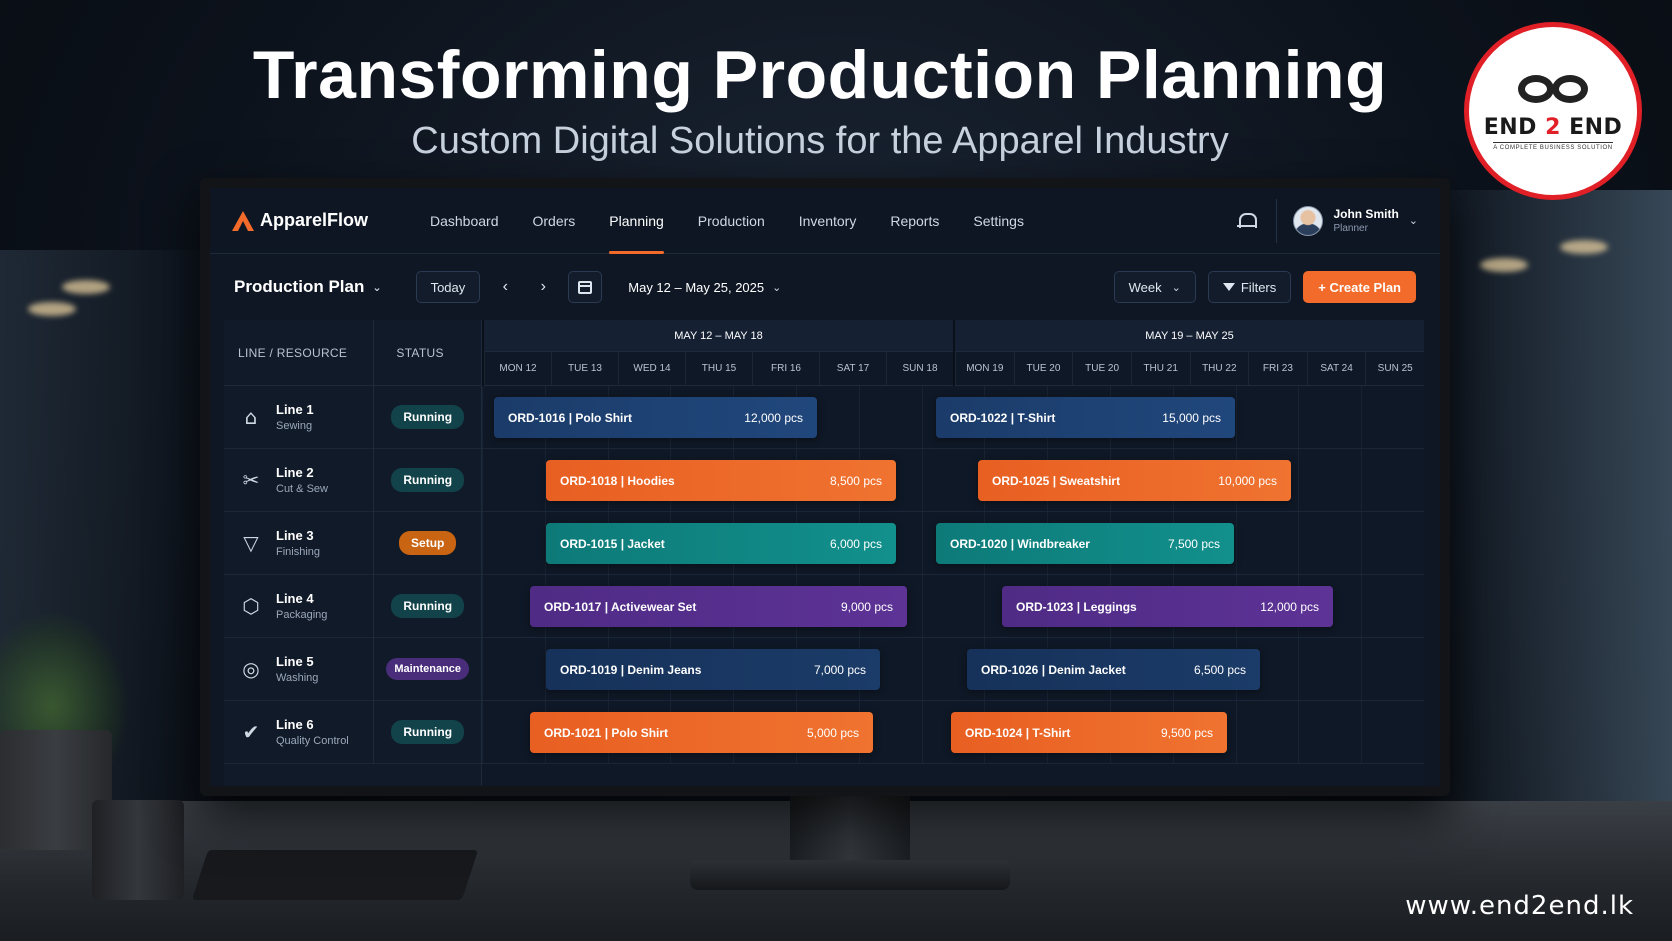  I want to click on check-circle-icon: ✔, so click(251, 732).